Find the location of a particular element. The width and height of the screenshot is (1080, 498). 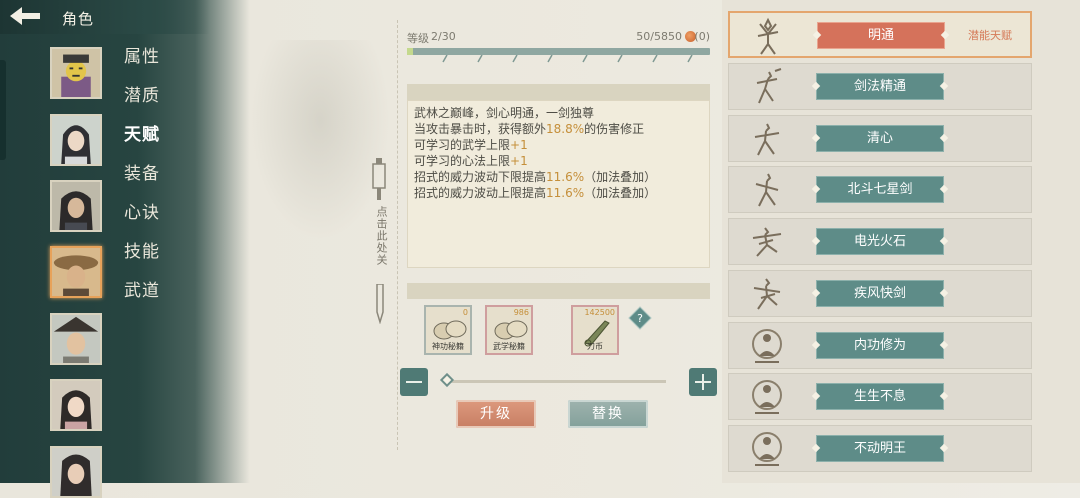

close-hint-text: 点击此处关 is located at coordinates (381, 236).